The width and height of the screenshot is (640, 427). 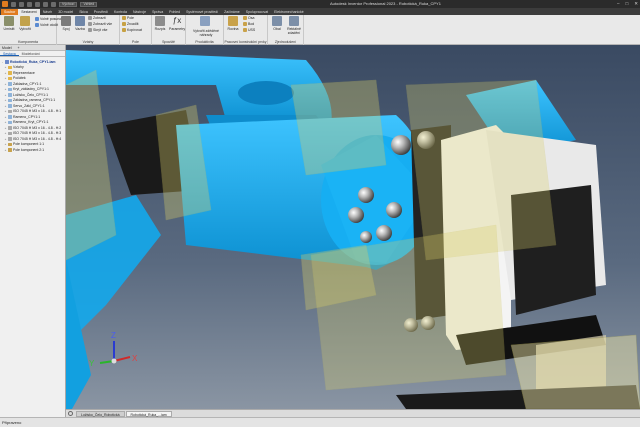 What do you see at coordinates (294, 25) in the screenshot?
I see `shrinkwrap-button: Rektálně zdadění` at bounding box center [294, 25].